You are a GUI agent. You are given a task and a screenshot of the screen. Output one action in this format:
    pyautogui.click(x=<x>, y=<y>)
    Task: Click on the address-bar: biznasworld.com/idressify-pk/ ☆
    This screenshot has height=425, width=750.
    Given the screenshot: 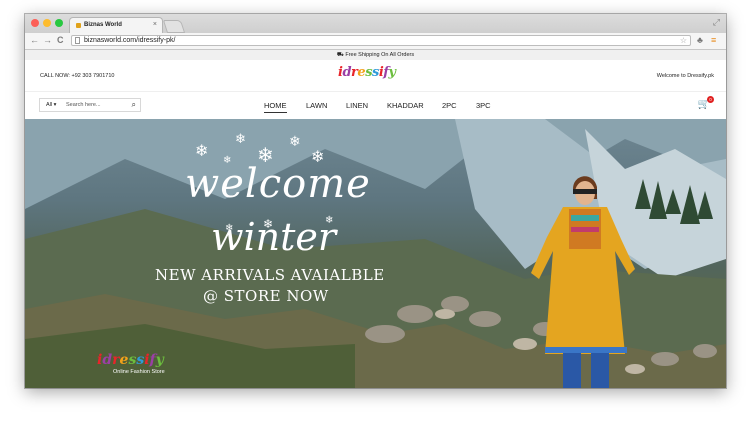 What is the action you would take?
    pyautogui.click(x=381, y=40)
    